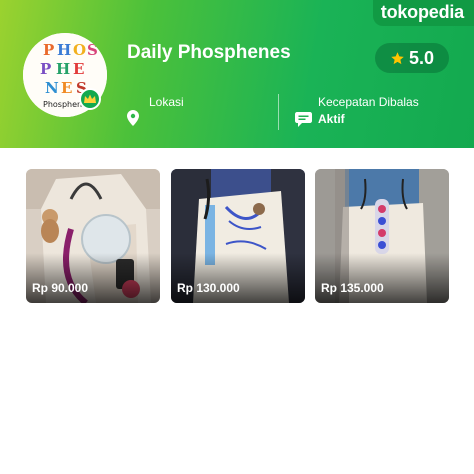 The height and width of the screenshot is (474, 474). I want to click on product-price: Rp 90.000, so click(60, 288).